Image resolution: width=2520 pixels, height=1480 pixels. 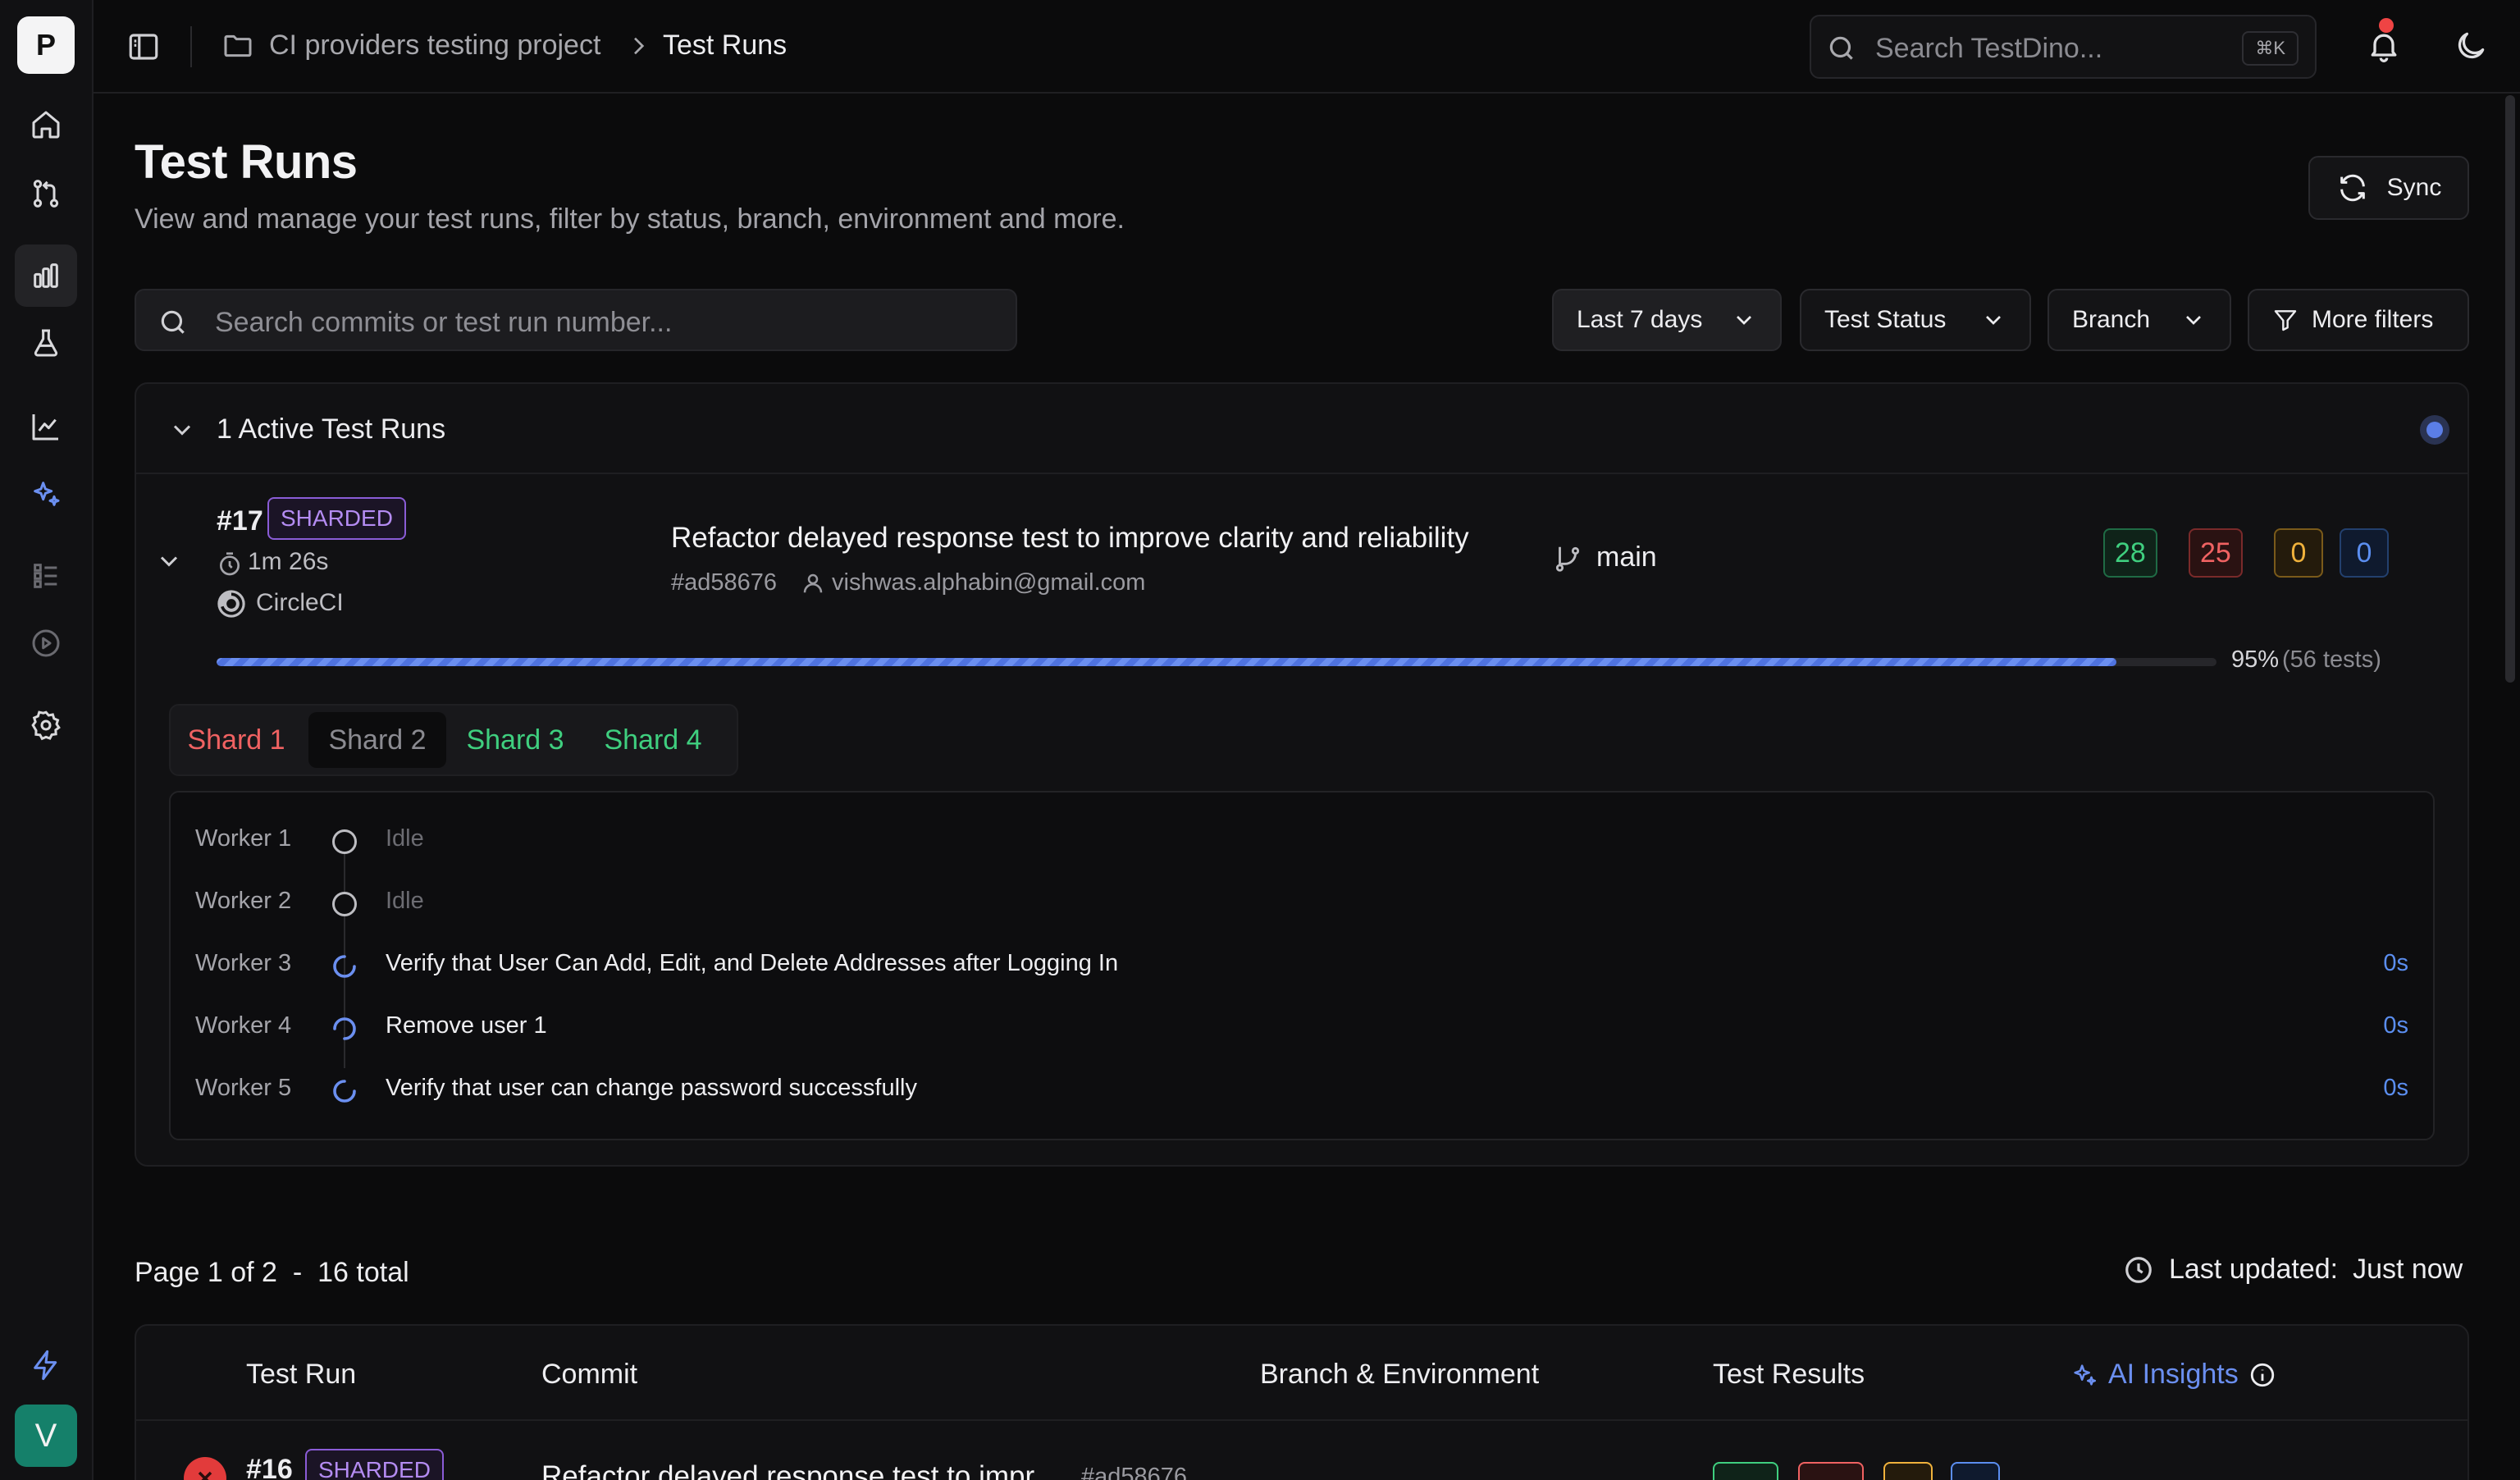 What do you see at coordinates (377, 740) in the screenshot?
I see `tab-shard-2: Shard 2` at bounding box center [377, 740].